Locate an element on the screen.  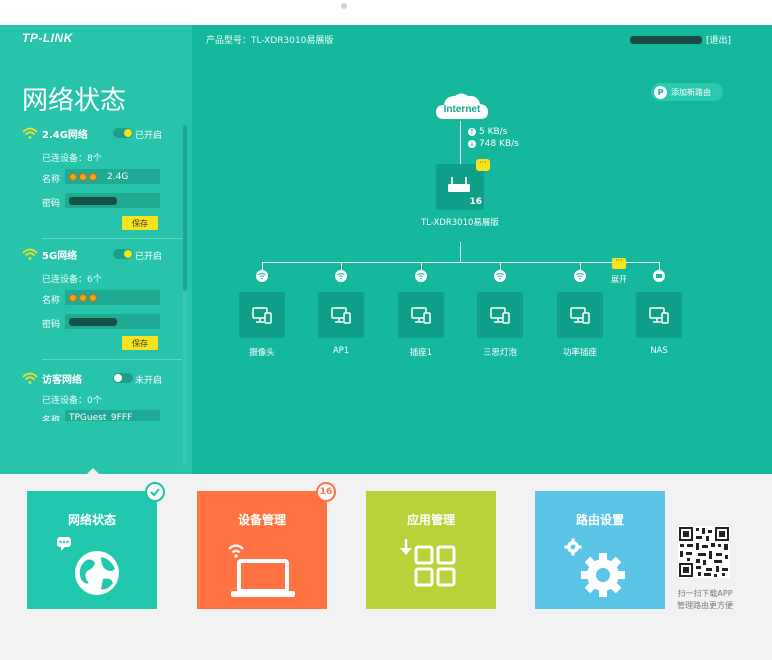
browser-top-strip is located at coordinates (386, 12).